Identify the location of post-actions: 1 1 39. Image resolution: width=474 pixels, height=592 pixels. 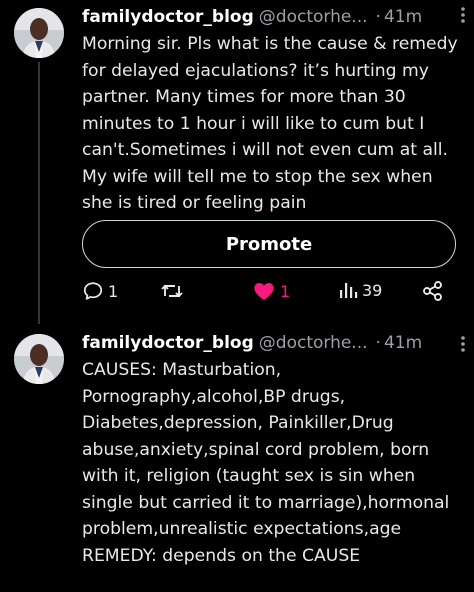
(269, 295).